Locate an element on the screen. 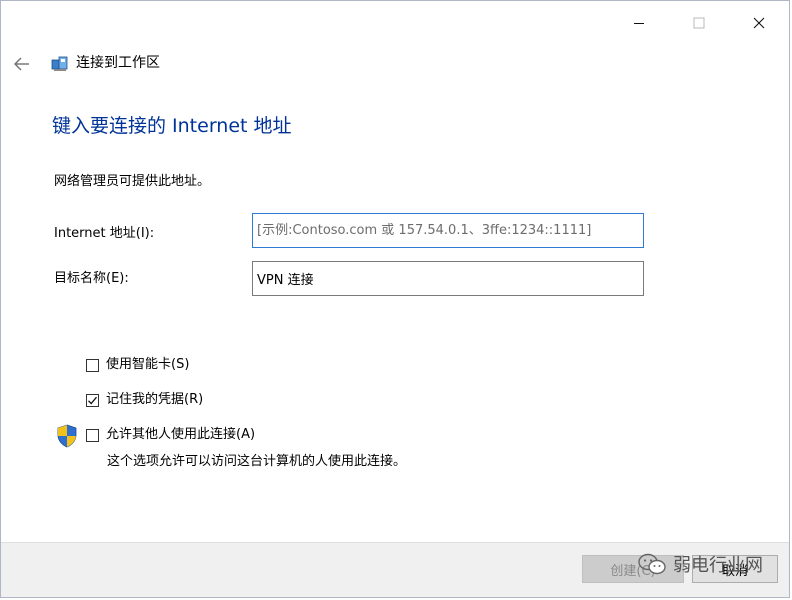 The width and height of the screenshot is (792, 600). maximize-button is located at coordinates (699, 23).